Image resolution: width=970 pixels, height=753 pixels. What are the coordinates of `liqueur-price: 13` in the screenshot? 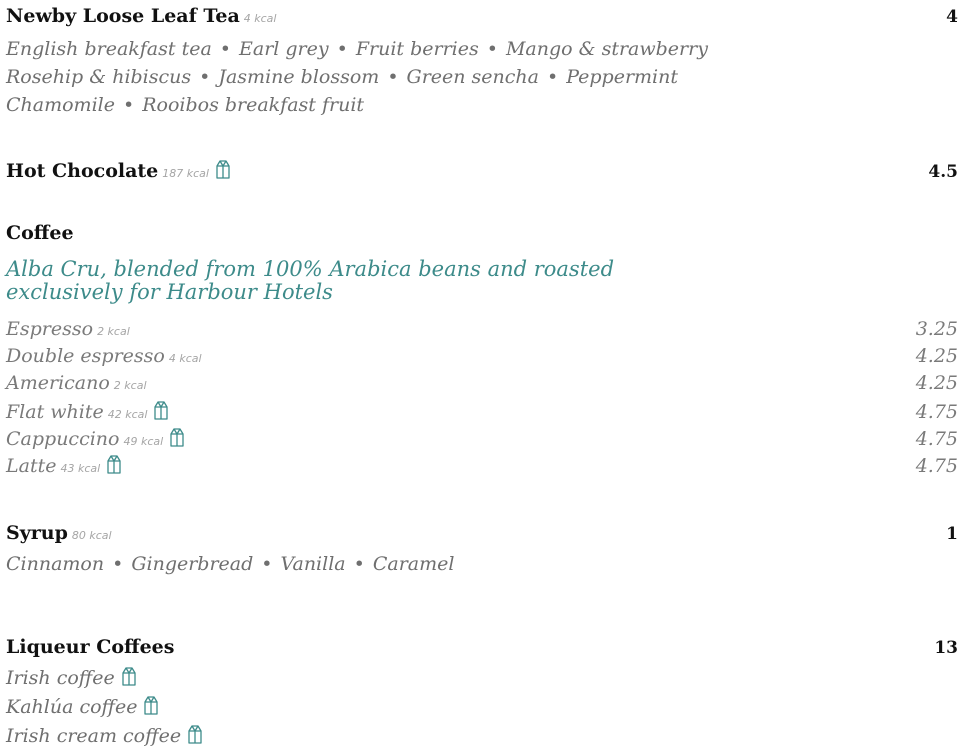 It's located at (946, 648).